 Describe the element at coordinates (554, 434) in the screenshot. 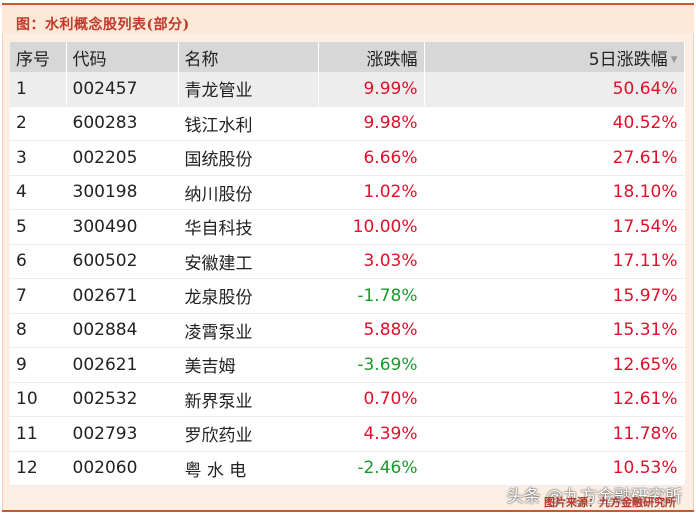

I see `cell-5day-change: 11.78%` at that location.